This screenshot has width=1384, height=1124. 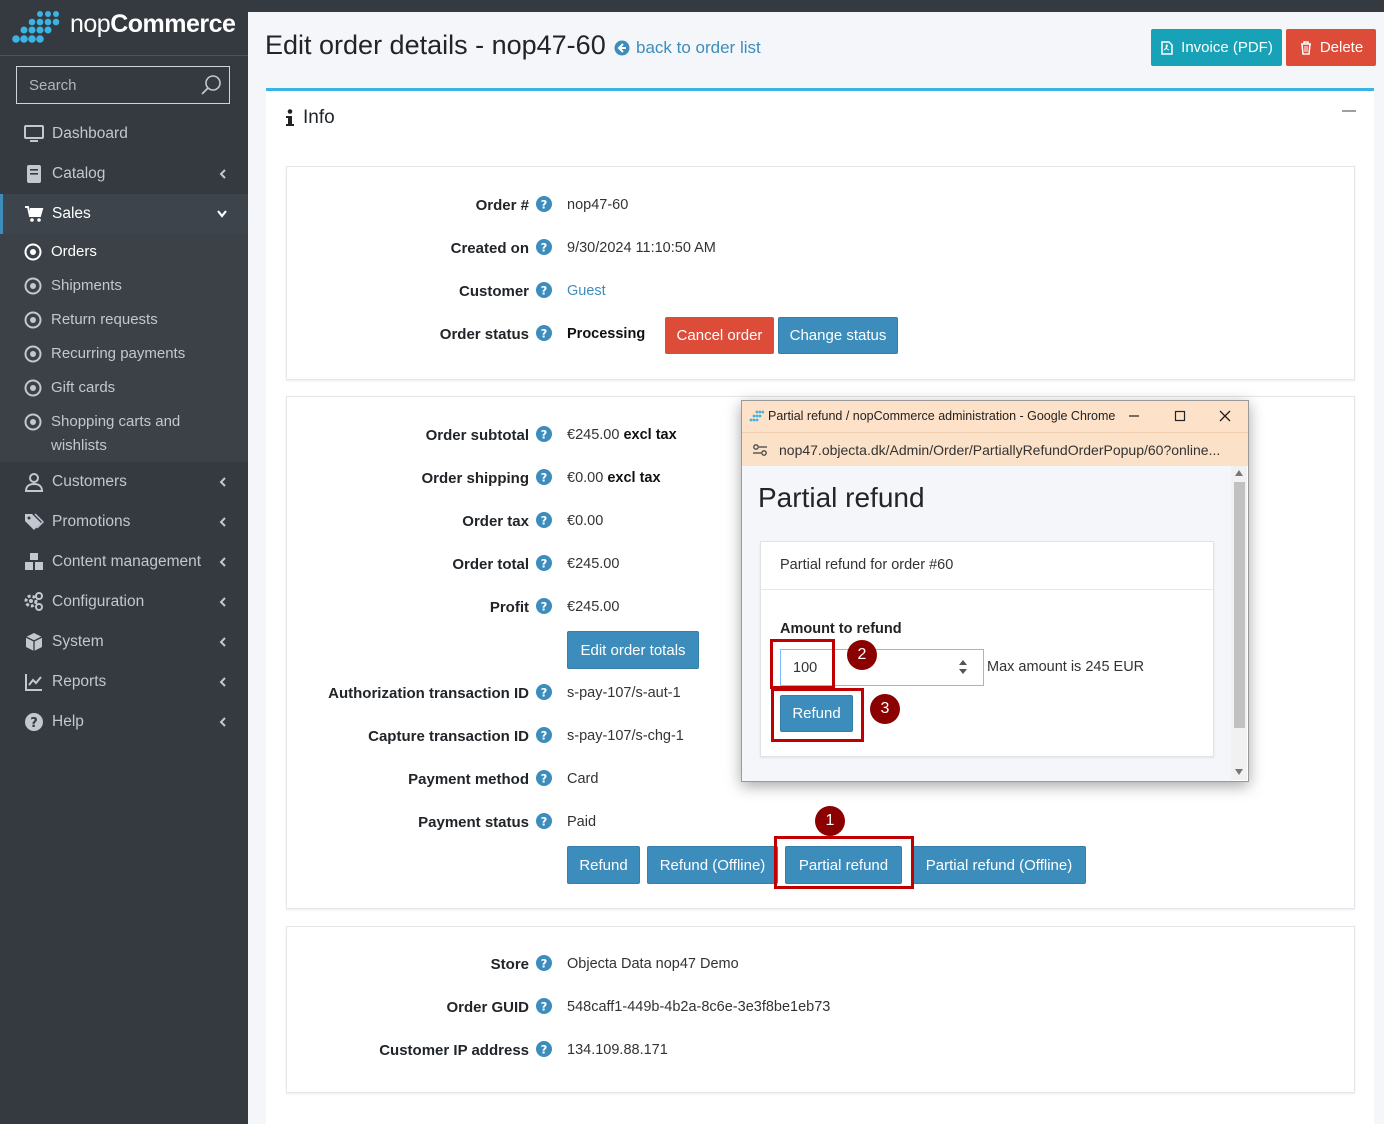 What do you see at coordinates (1239, 473) in the screenshot?
I see `scroll-up-icon` at bounding box center [1239, 473].